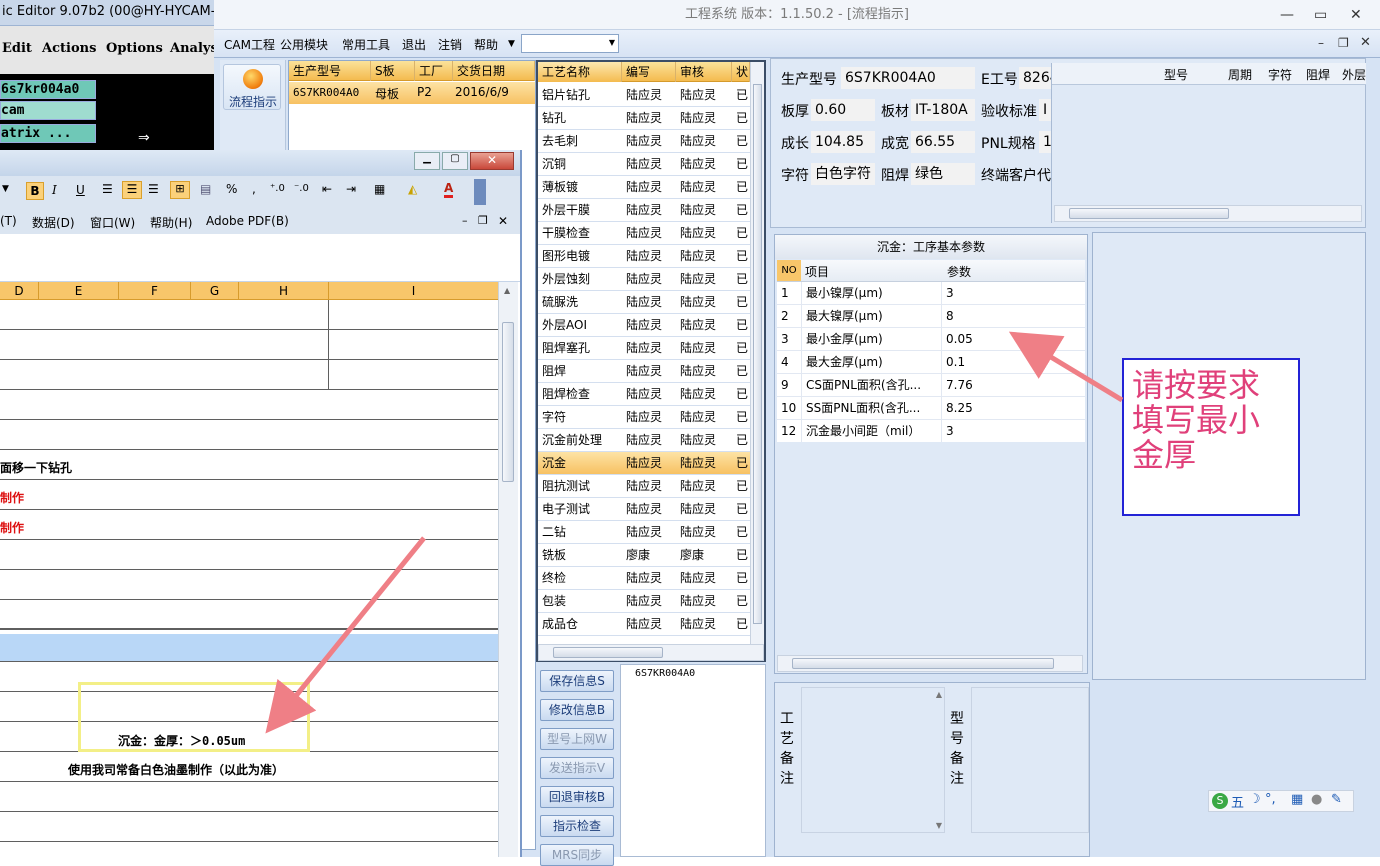 This screenshot has height=866, width=1380. Describe the element at coordinates (931, 362) in the screenshot. I see `param-row: 4 最大金厚(μm) 0.1` at that location.